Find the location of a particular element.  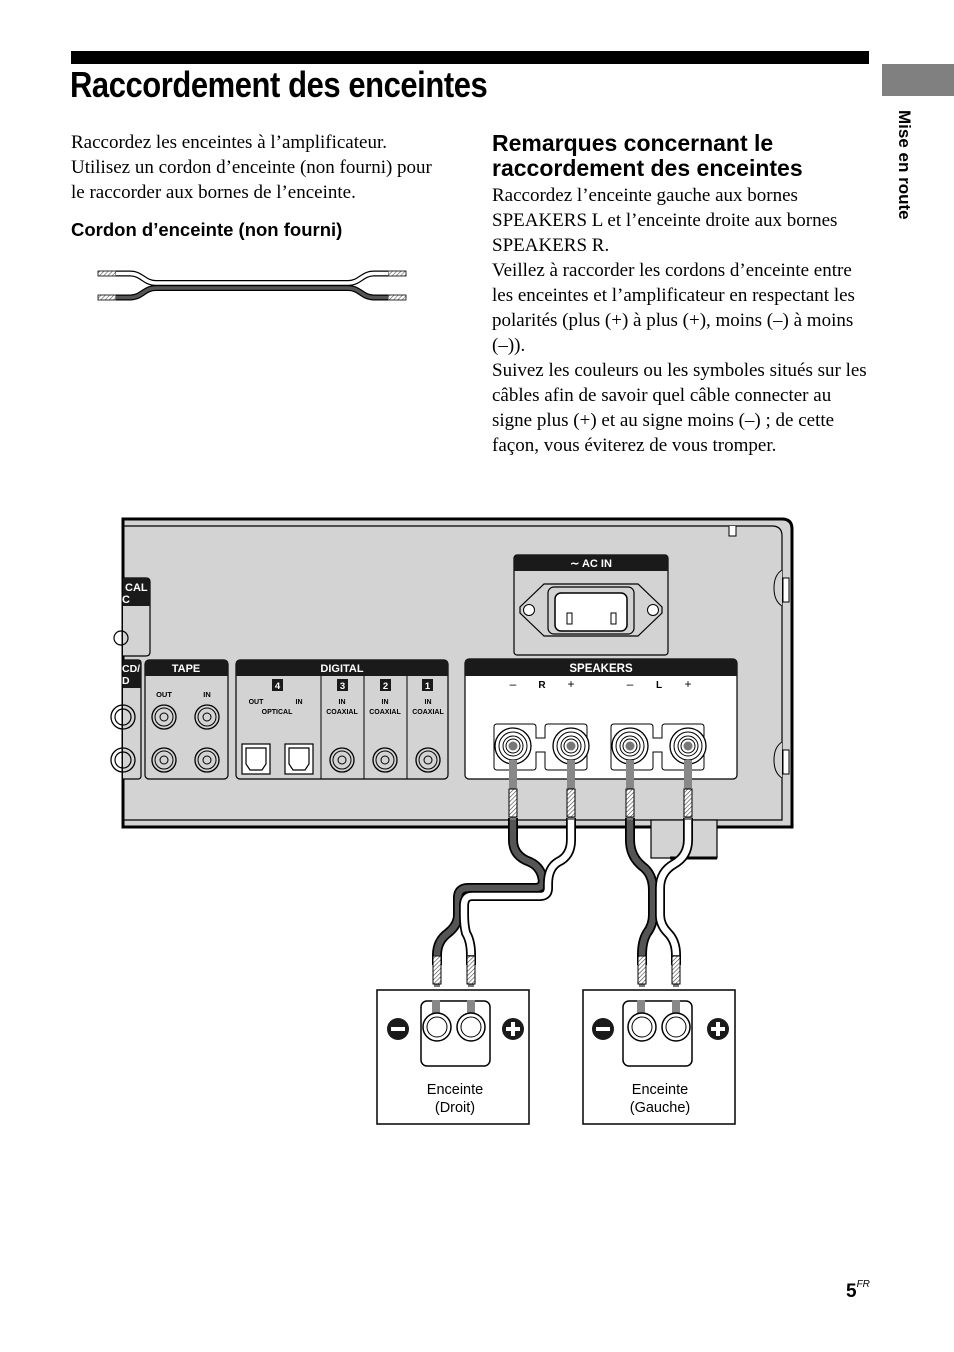

cd-label-2: D is located at coordinates (126, 681).